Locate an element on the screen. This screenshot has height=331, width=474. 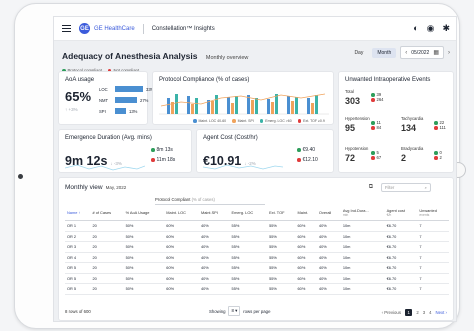
calendar-icon: ▦ is located at coordinates (436, 52).